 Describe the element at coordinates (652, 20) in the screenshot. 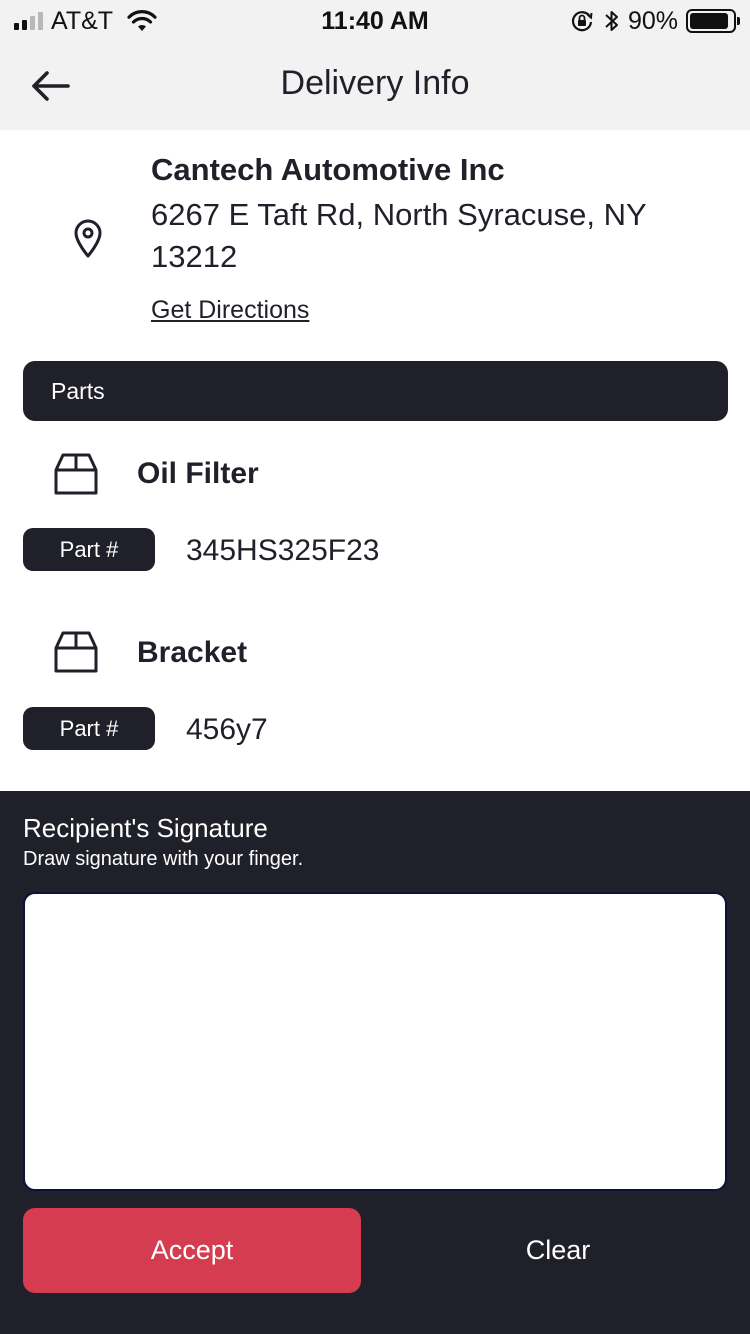

I see `battery-percent: 90%` at that location.